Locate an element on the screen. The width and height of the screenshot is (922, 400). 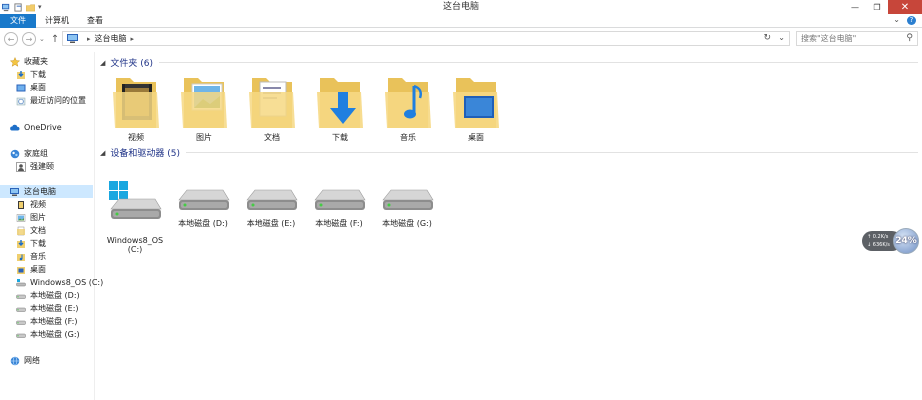
drive-c: Windows8_OS (C:) is located at coordinates (135, 216).